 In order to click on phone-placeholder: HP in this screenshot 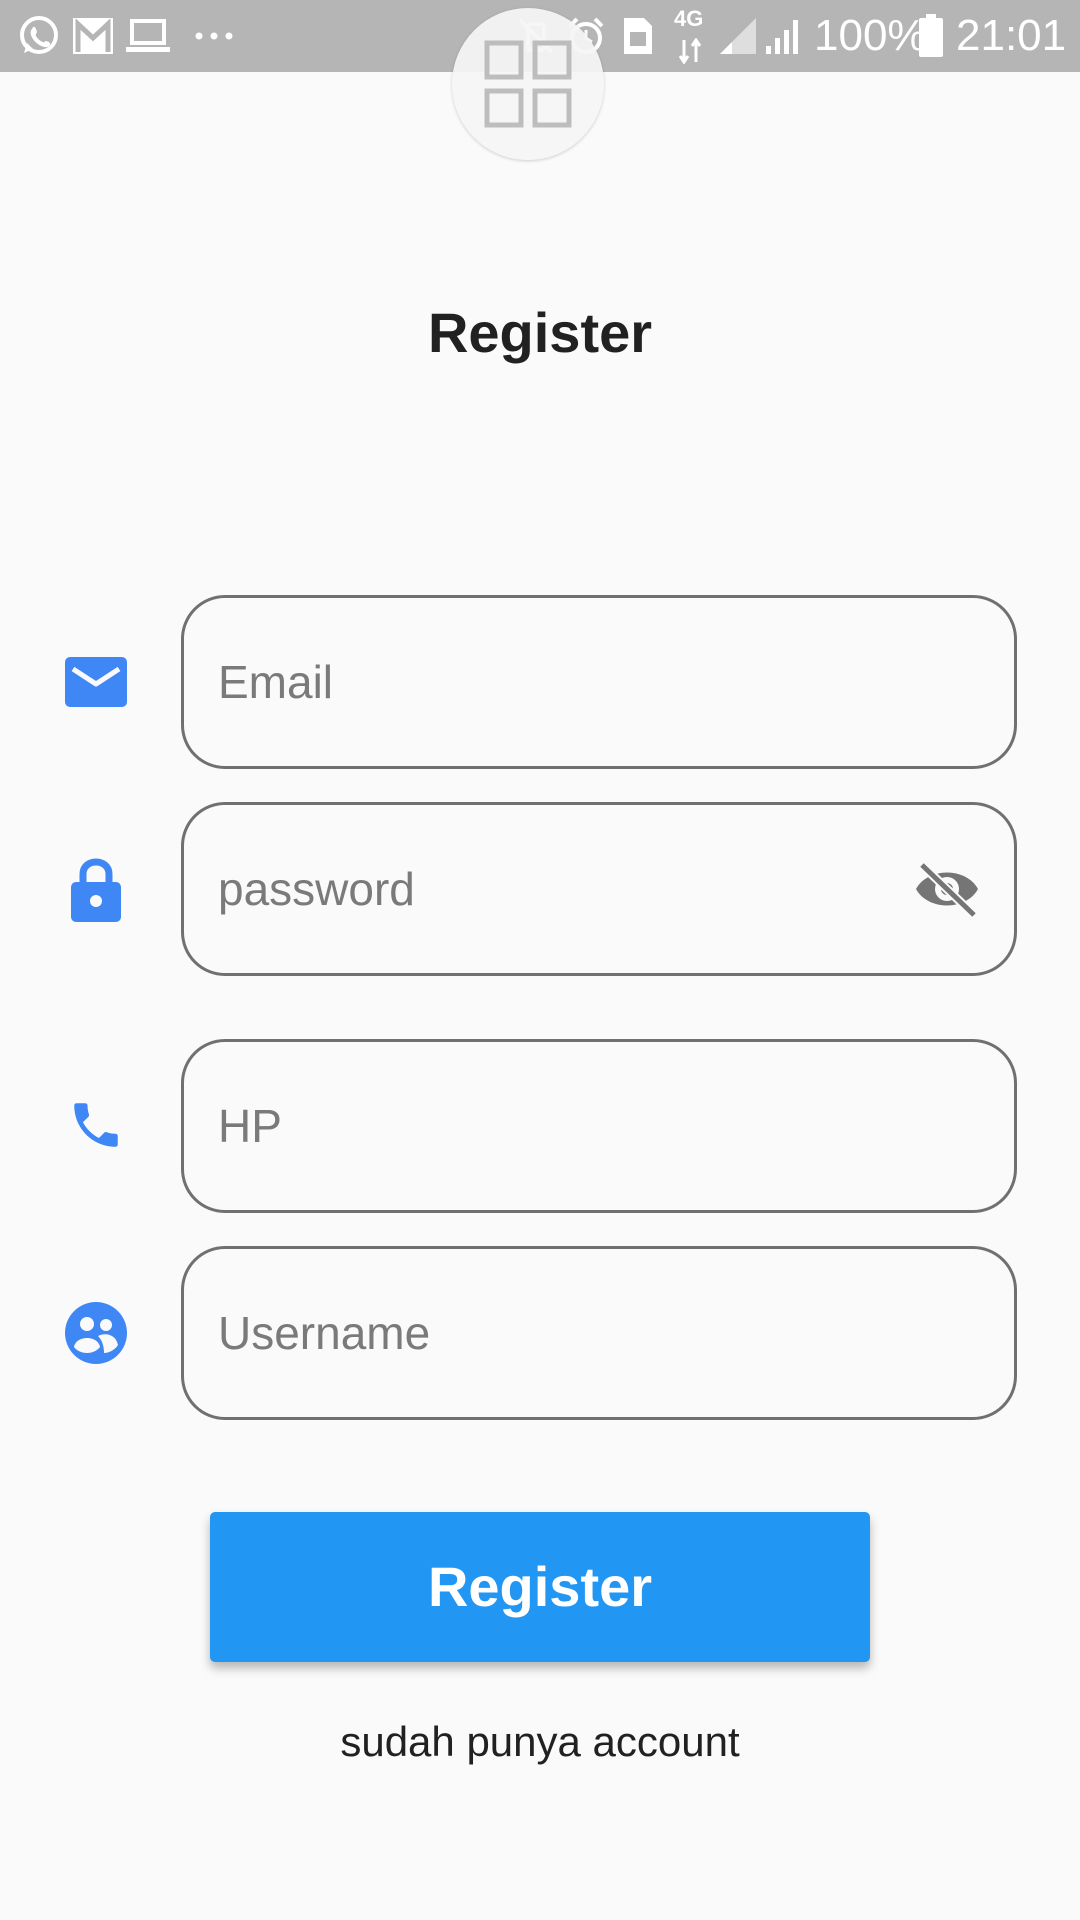, I will do `click(250, 1126)`.